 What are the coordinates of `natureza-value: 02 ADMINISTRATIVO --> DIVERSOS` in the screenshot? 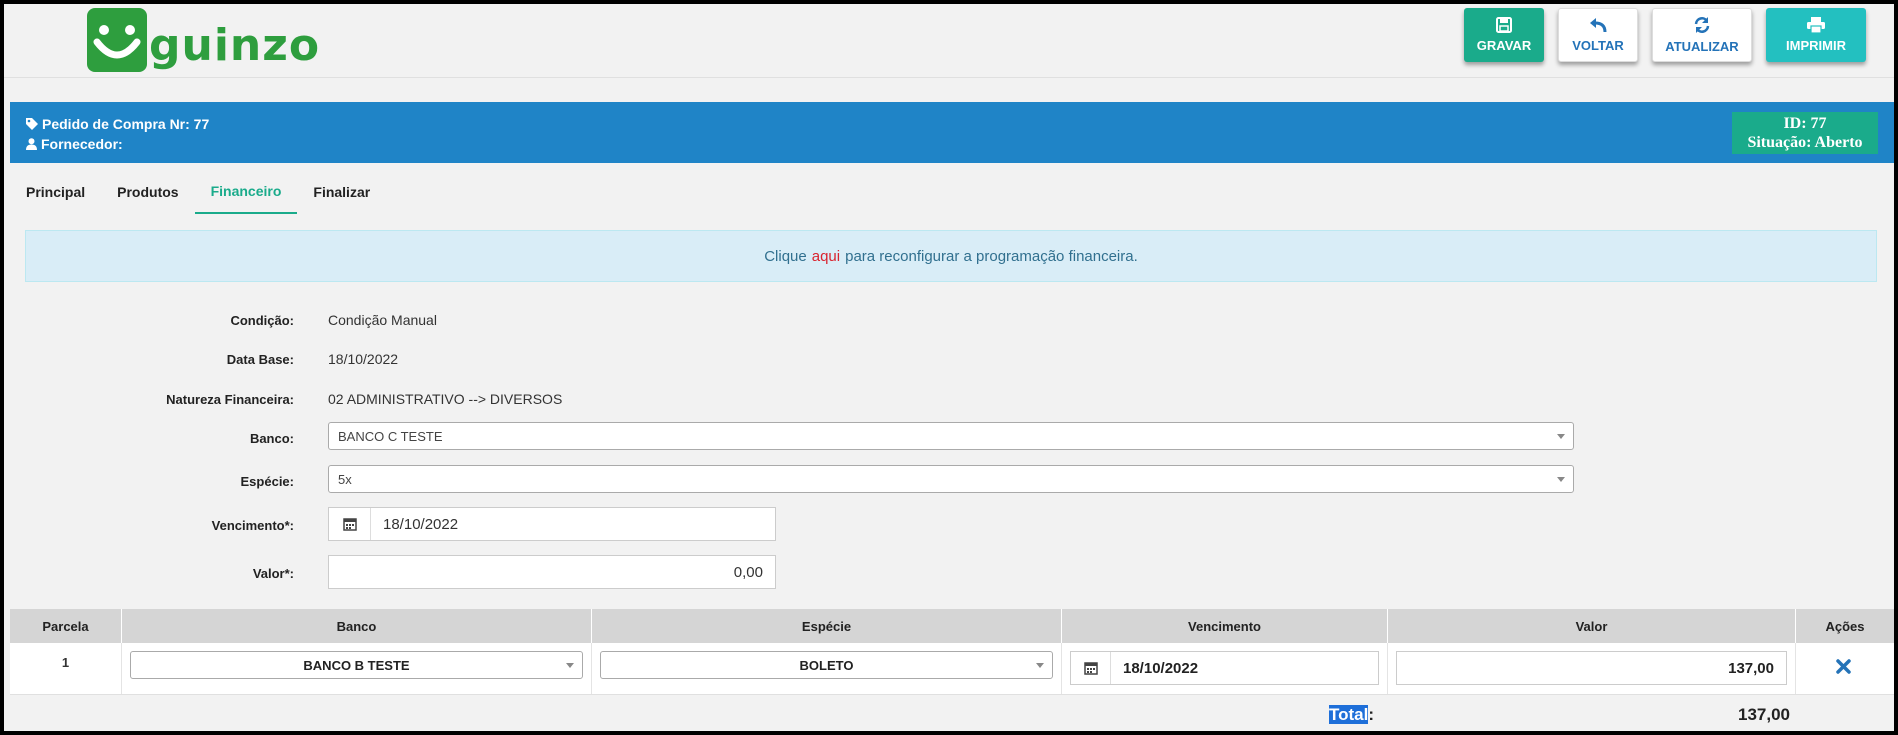 It's located at (445, 399).